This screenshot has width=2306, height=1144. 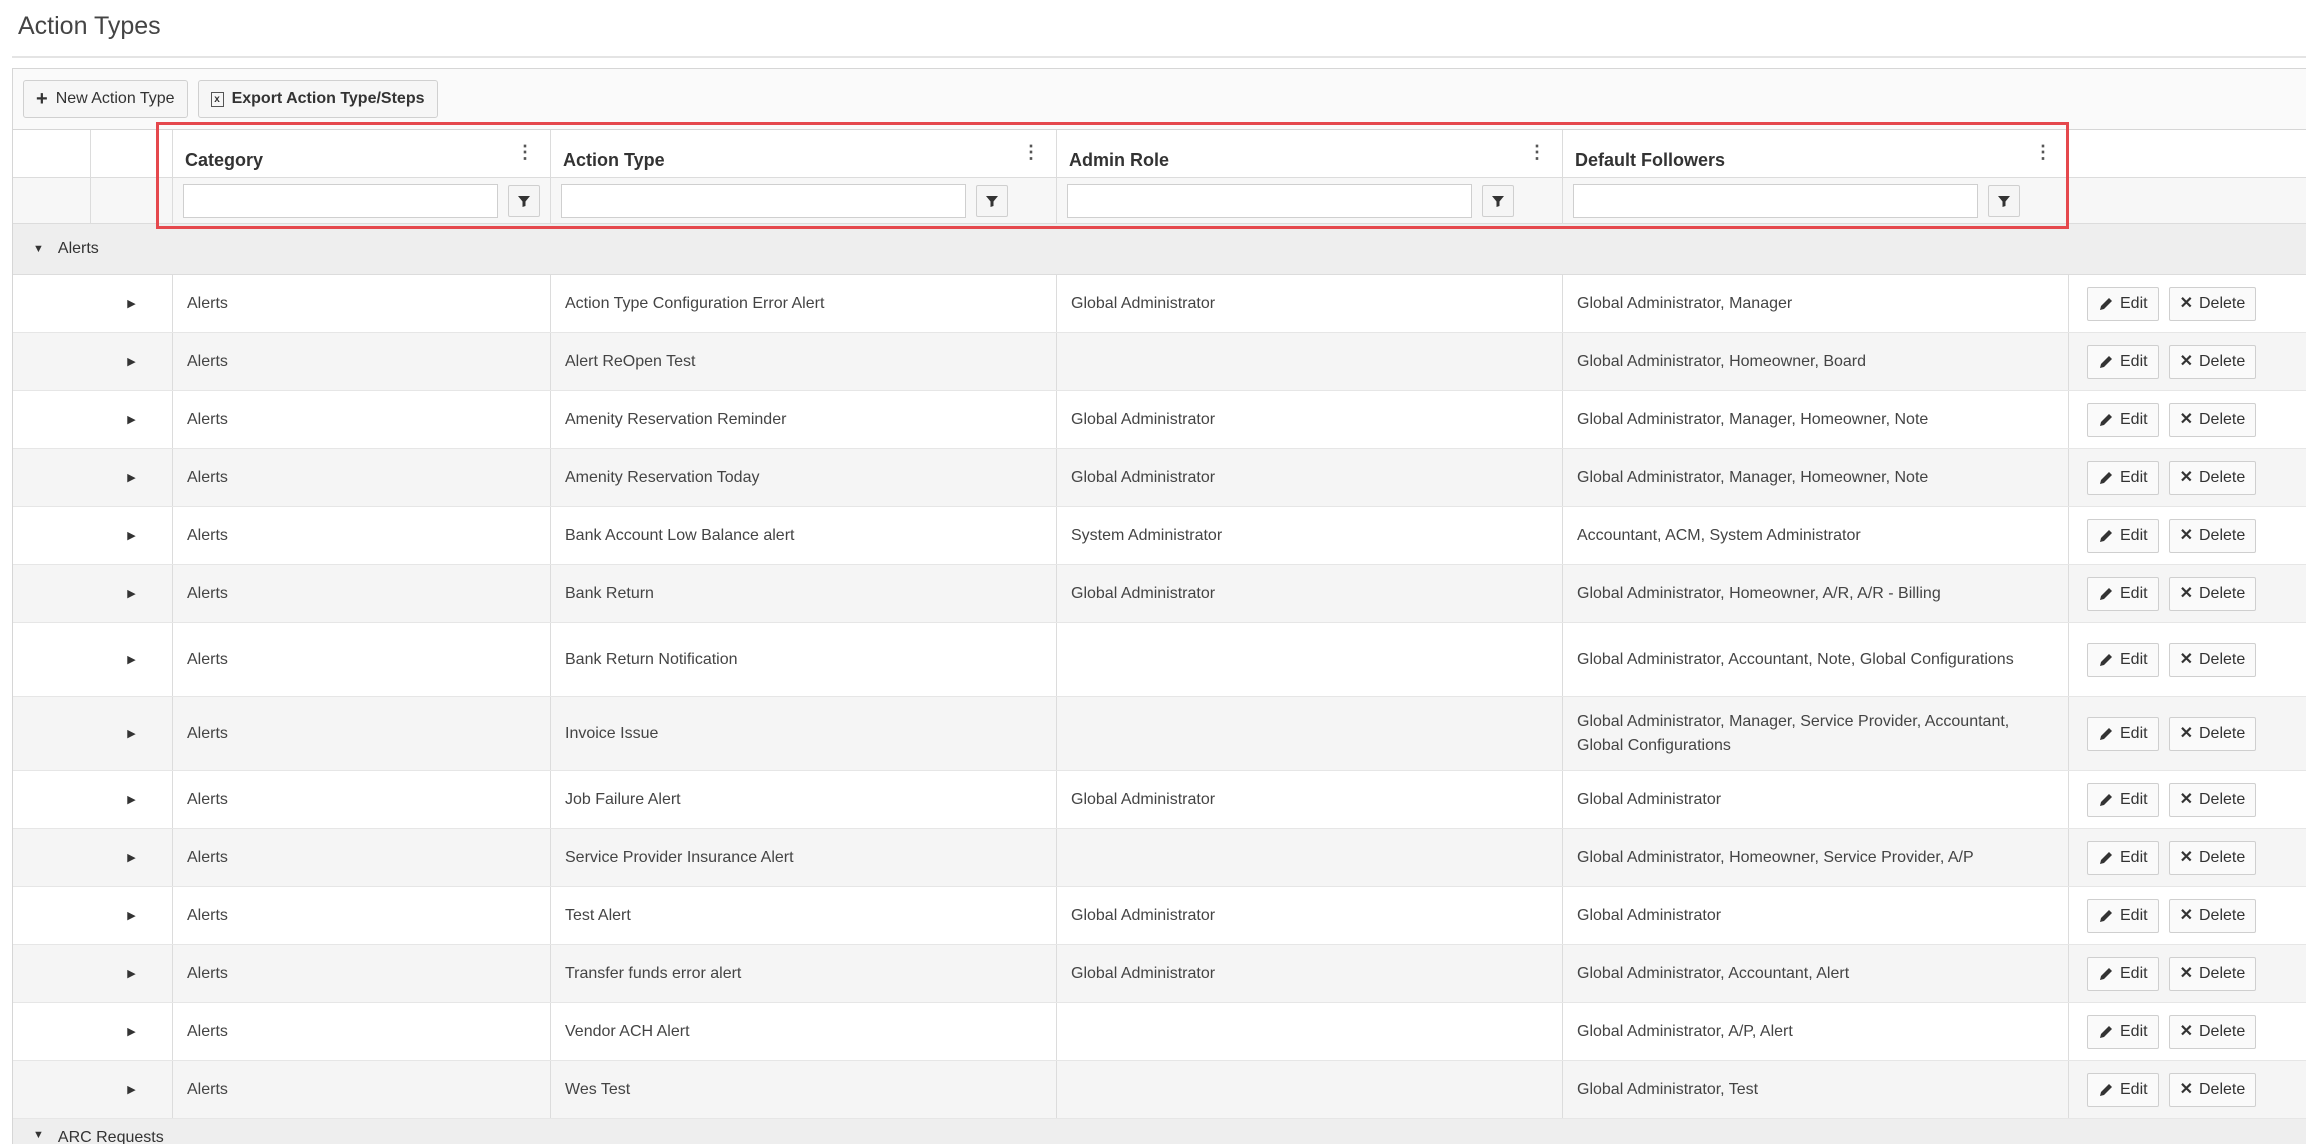 What do you see at coordinates (1816, 973) in the screenshot?
I see `cell-default-followers: Global Administrator, Accountant, Alert` at bounding box center [1816, 973].